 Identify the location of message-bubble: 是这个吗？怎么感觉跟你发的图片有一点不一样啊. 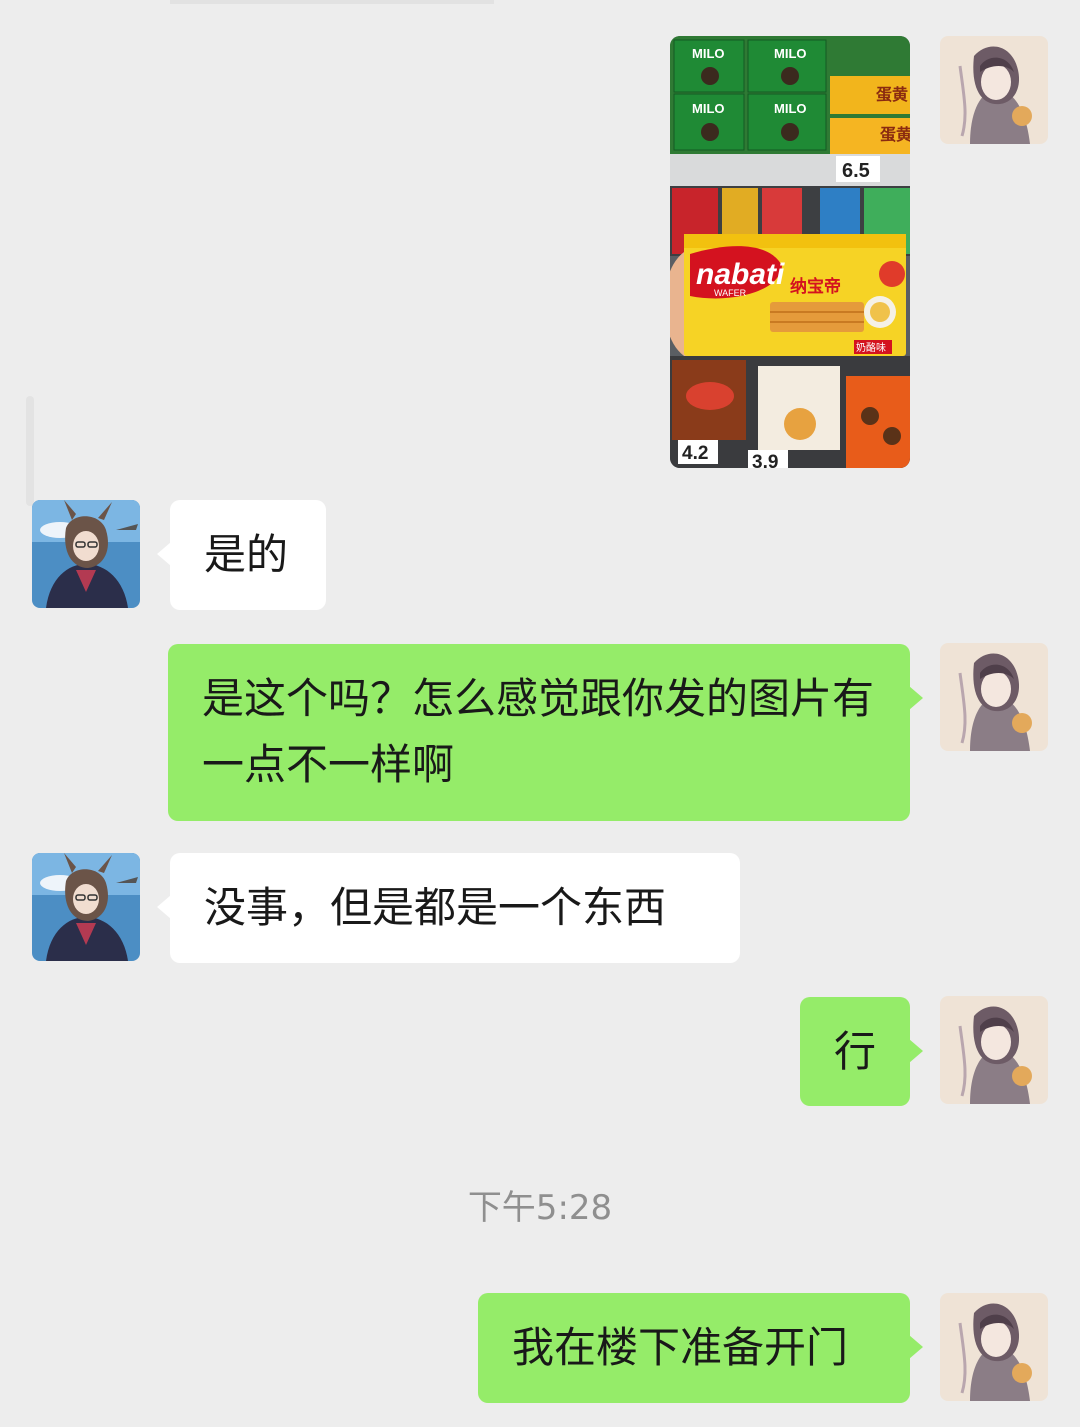
(545, 732).